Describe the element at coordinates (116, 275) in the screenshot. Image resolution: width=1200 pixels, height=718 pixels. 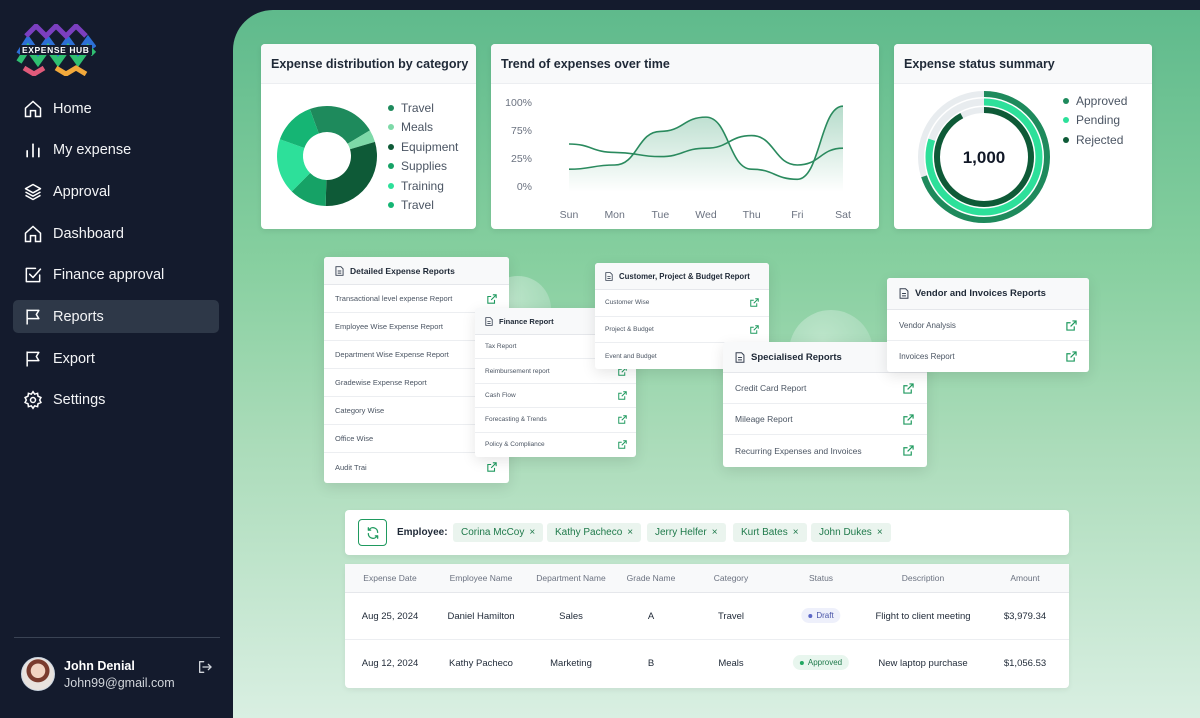
I see `sidebar-item-finance-approval: Finance approval` at that location.